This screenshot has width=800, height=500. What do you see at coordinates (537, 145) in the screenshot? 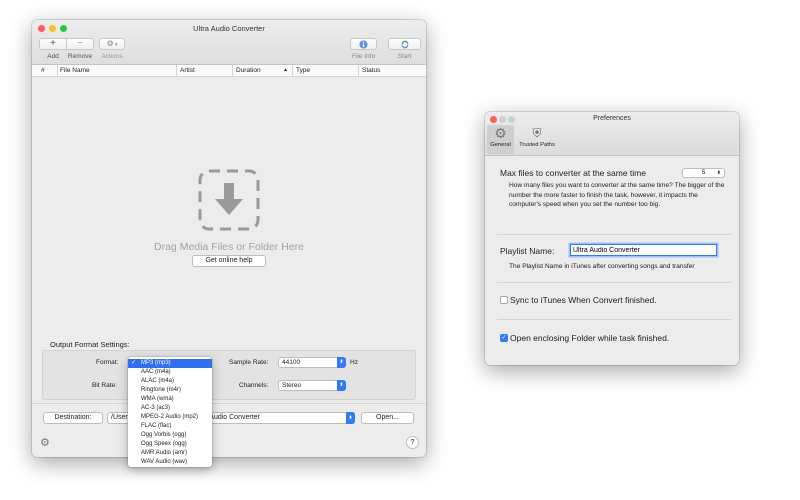
I see `tab-trusted-label: Trusted Paths` at bounding box center [537, 145].